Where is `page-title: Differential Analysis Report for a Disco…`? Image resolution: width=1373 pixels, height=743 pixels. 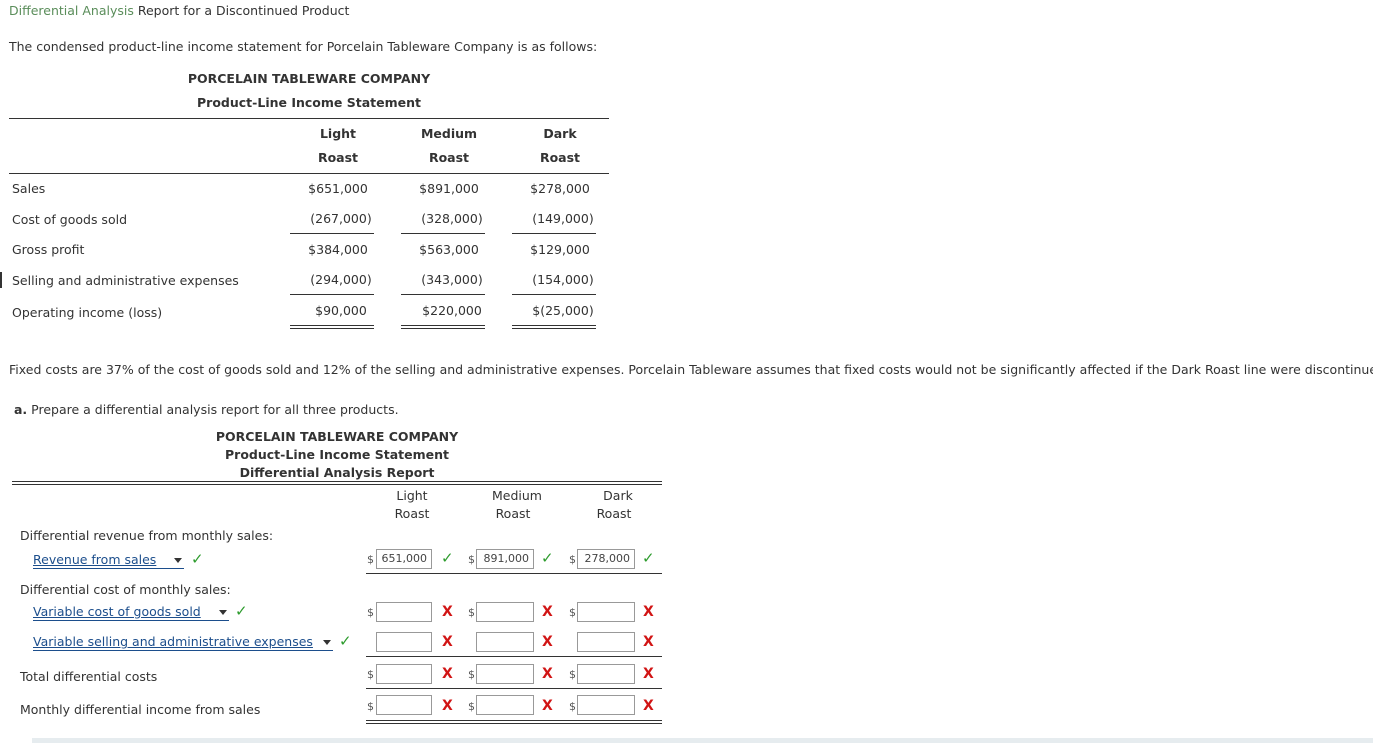
page-title: Differential Analysis Report for a Disco… is located at coordinates (179, 10).